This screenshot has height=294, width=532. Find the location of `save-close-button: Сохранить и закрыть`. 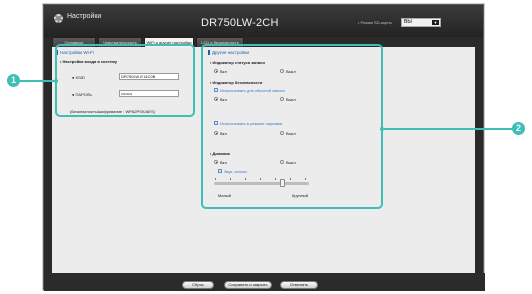

save-close-button: Сохранить и закрыть is located at coordinates (248, 285).